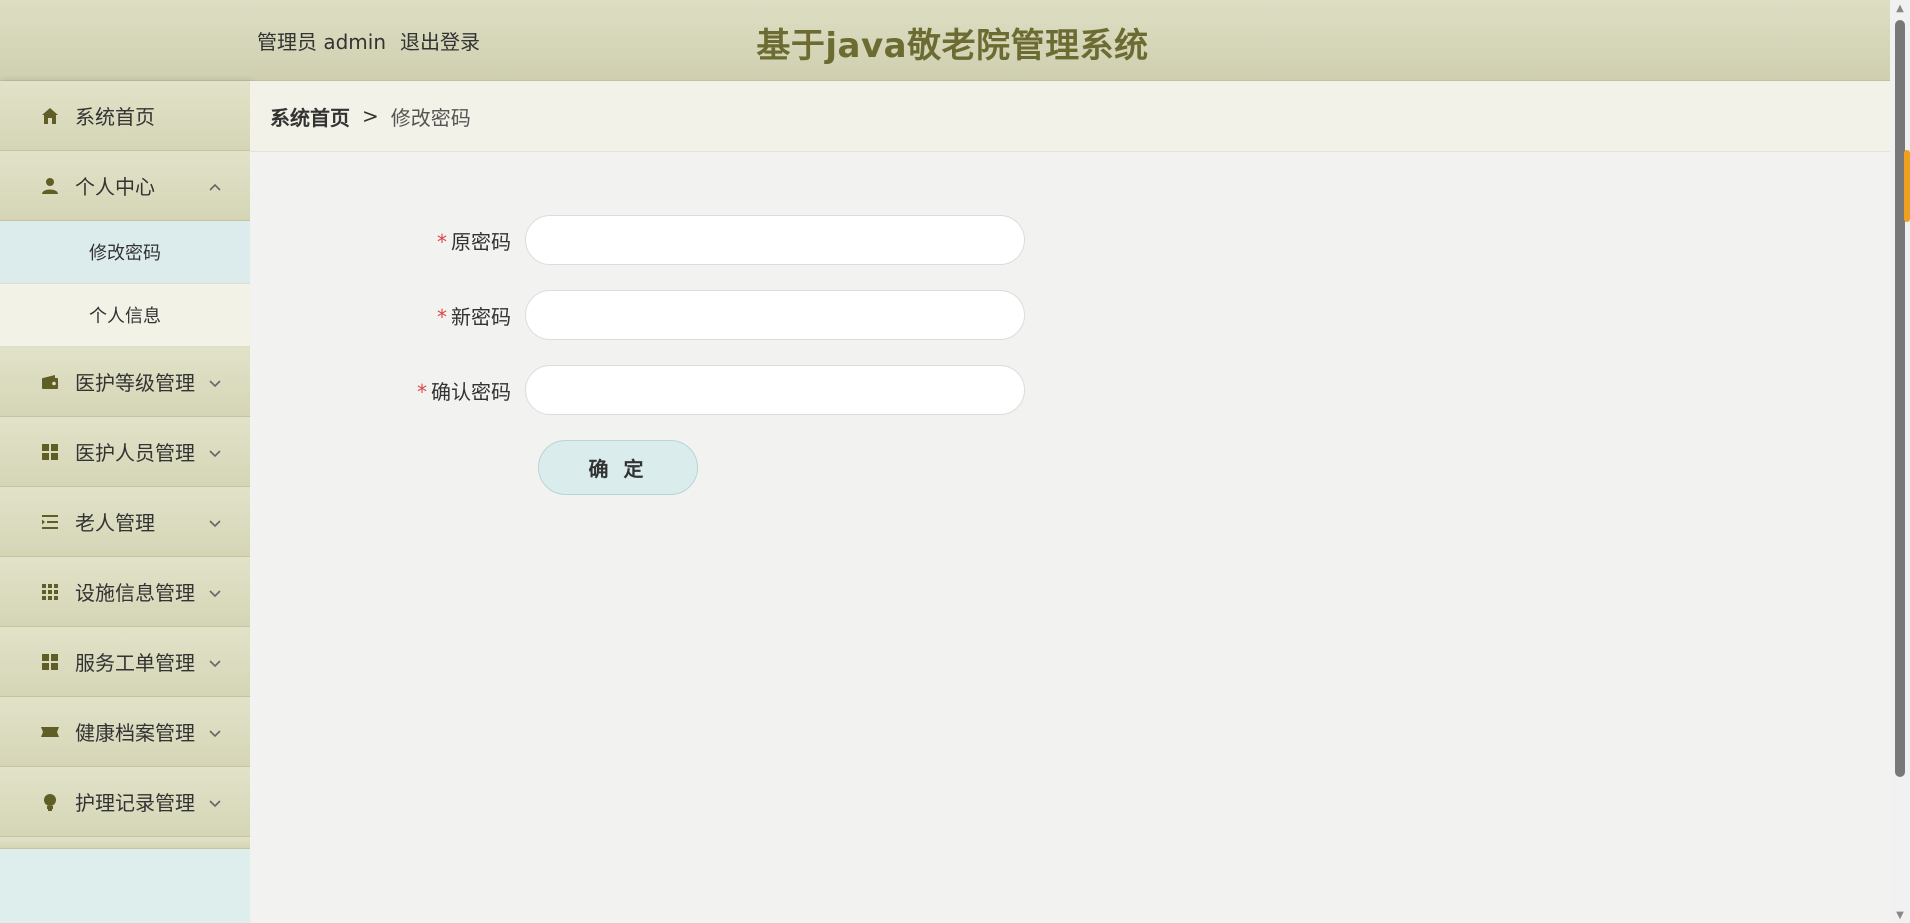 Image resolution: width=1910 pixels, height=923 pixels. What do you see at coordinates (135, 383) in the screenshot?
I see `sidebar-item-label: 医护等级管理` at bounding box center [135, 383].